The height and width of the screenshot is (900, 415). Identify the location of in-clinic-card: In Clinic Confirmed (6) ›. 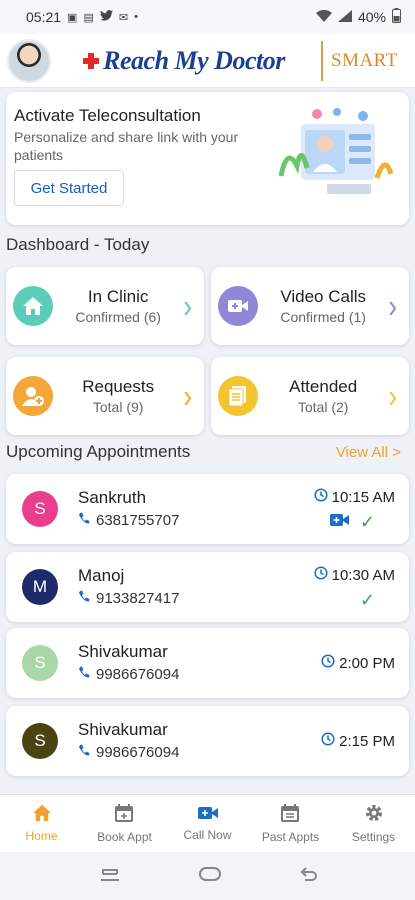
(105, 306).